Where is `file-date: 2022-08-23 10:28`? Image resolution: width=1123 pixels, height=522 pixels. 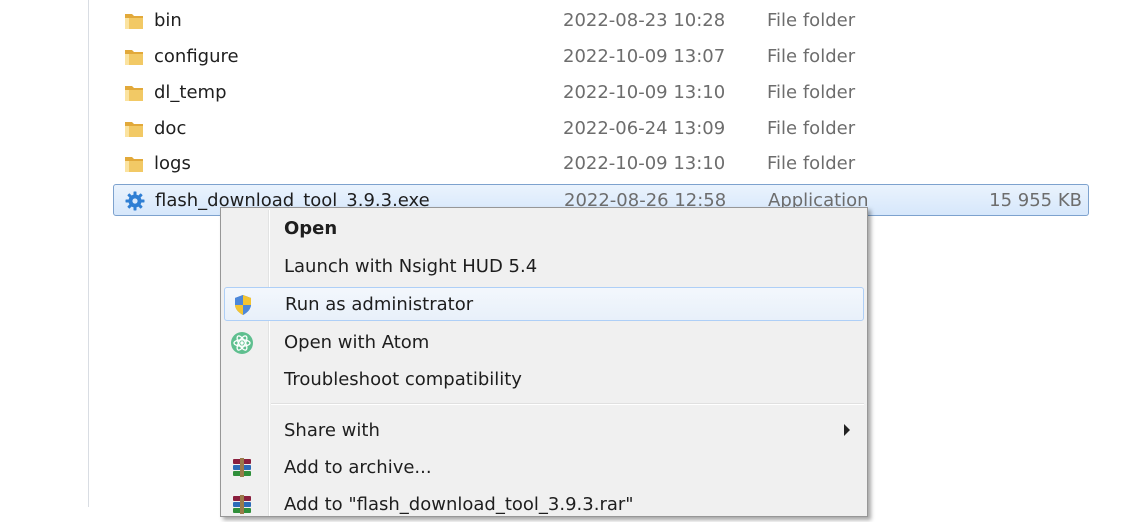
file-date: 2022-08-23 10:28 is located at coordinates (644, 20).